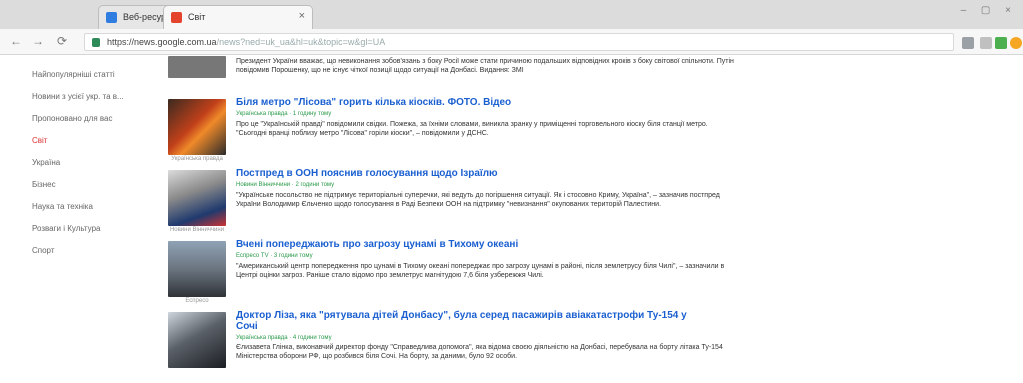 The height and width of the screenshot is (383, 1023). Describe the element at coordinates (301, 42) in the screenshot. I see `url-path: /news?ned=uk_ua&hl=uk&topic=w&gl=UA` at that location.